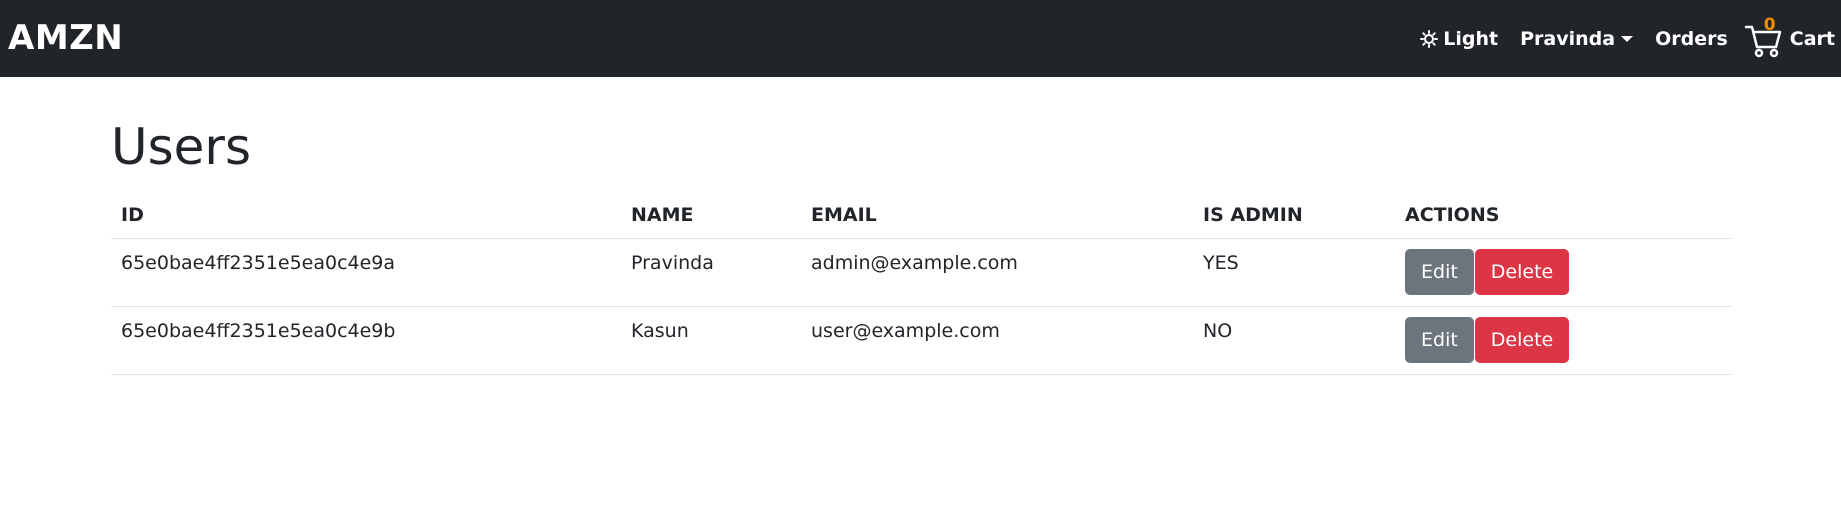 This screenshot has height=512, width=1841. I want to click on cell-name: Pravinda, so click(711, 272).